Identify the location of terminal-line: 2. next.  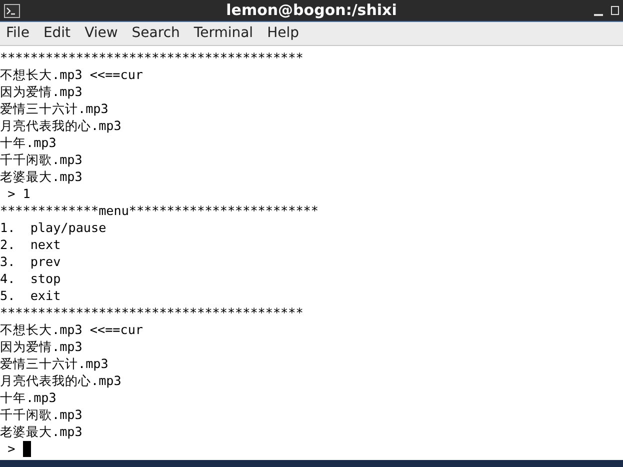
(30, 244).